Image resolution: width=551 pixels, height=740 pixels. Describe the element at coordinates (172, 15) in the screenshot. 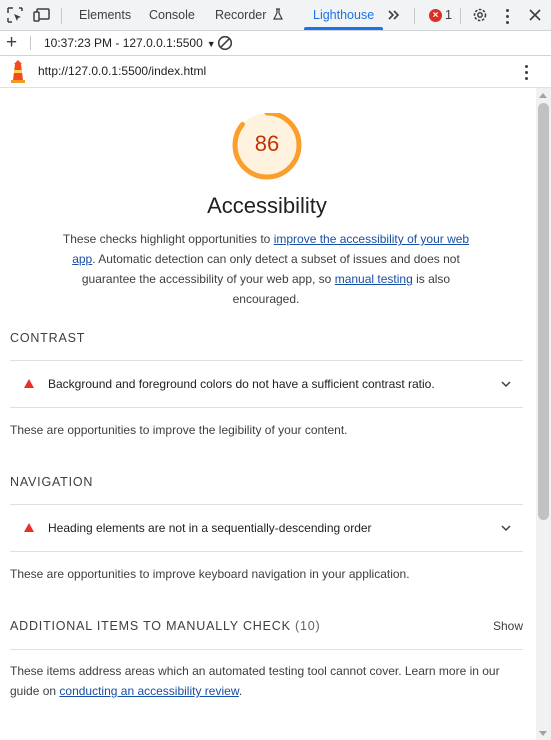

I see `tab-console: Console` at that location.